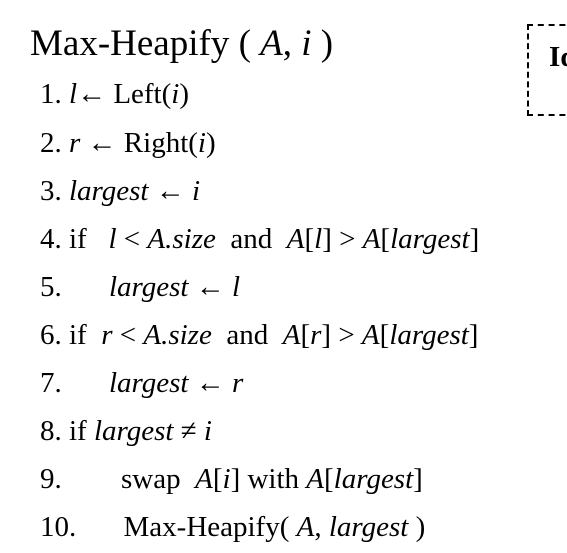 The image size is (567, 553). Describe the element at coordinates (51, 335) in the screenshot. I see `line-number: 6.` at that location.